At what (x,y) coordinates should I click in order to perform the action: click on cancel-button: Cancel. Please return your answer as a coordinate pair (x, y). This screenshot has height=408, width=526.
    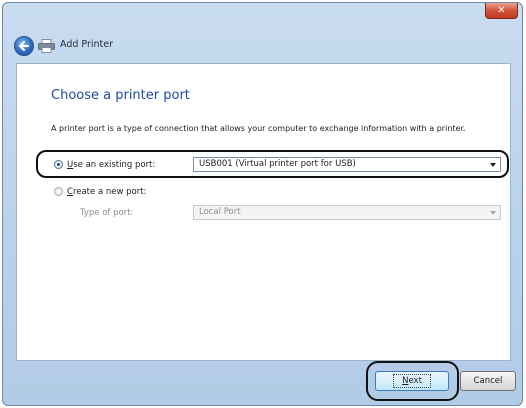
    Looking at the image, I should click on (488, 381).